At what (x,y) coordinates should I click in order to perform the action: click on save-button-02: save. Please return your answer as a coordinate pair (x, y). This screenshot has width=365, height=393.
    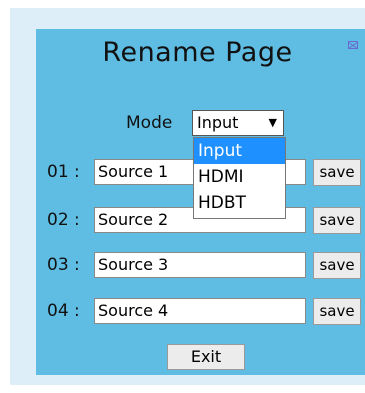
    Looking at the image, I should click on (337, 220).